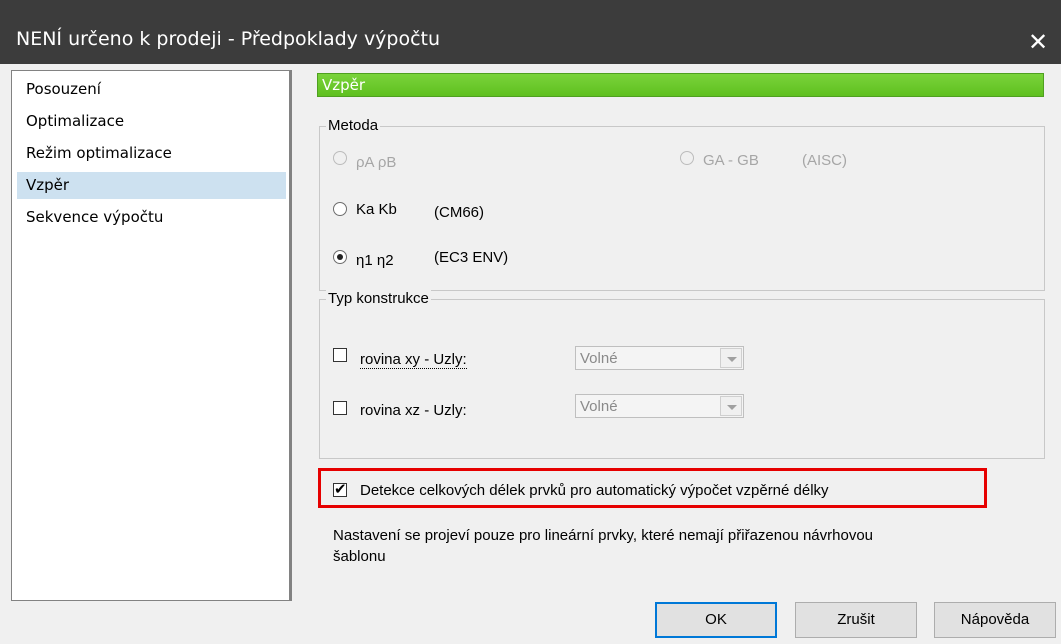 Image resolution: width=1061 pixels, height=644 pixels. I want to click on xz-plane-checkbox, so click(340, 408).